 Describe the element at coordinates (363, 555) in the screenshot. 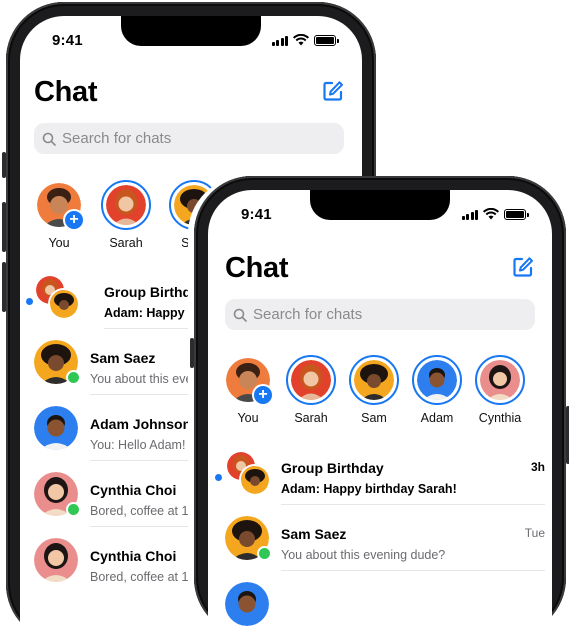

I see `chat-message: You about this evening dude?` at that location.